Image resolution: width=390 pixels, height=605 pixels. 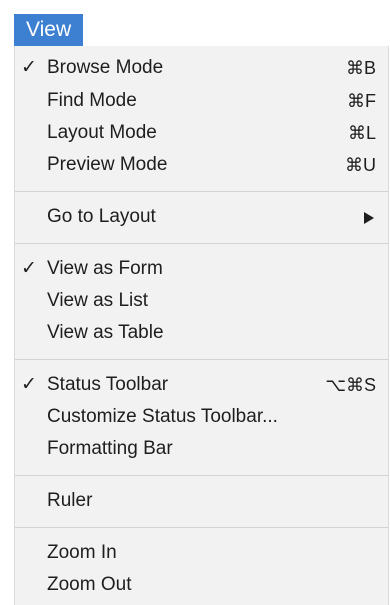 What do you see at coordinates (105, 332) in the screenshot?
I see `menu-item-label: View as Table` at bounding box center [105, 332].